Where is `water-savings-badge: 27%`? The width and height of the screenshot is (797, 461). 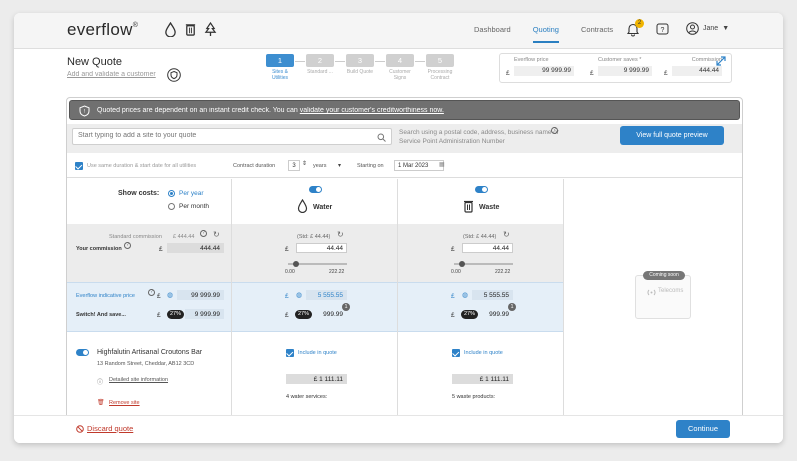 water-savings-badge: 27% is located at coordinates (303, 314).